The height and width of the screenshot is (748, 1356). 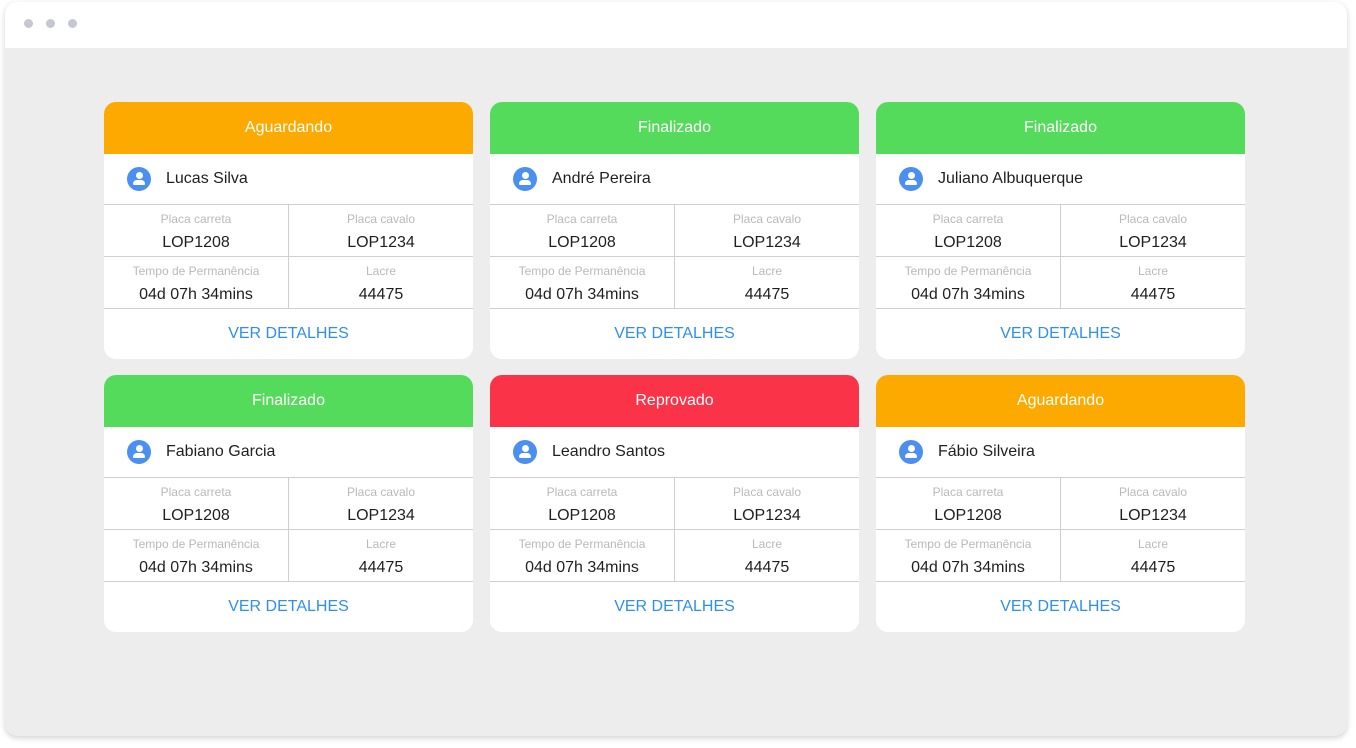 What do you see at coordinates (1060, 452) in the screenshot?
I see `person-row: Fábio Silveira` at bounding box center [1060, 452].